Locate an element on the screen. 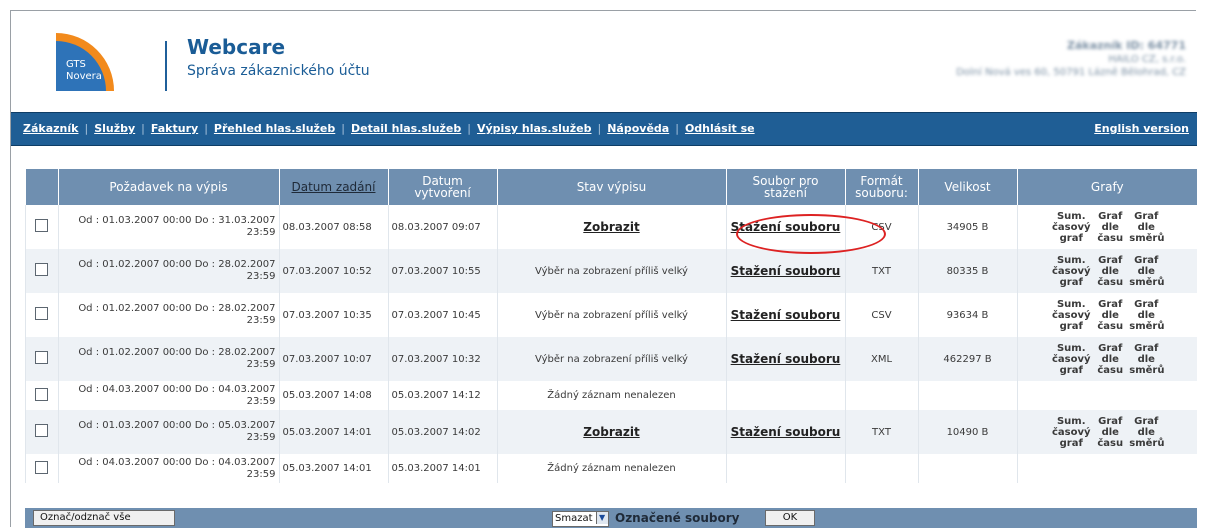 This screenshot has height=528, width=1206. status-text: Výběr na zobrazení příliš velký is located at coordinates (611, 315).